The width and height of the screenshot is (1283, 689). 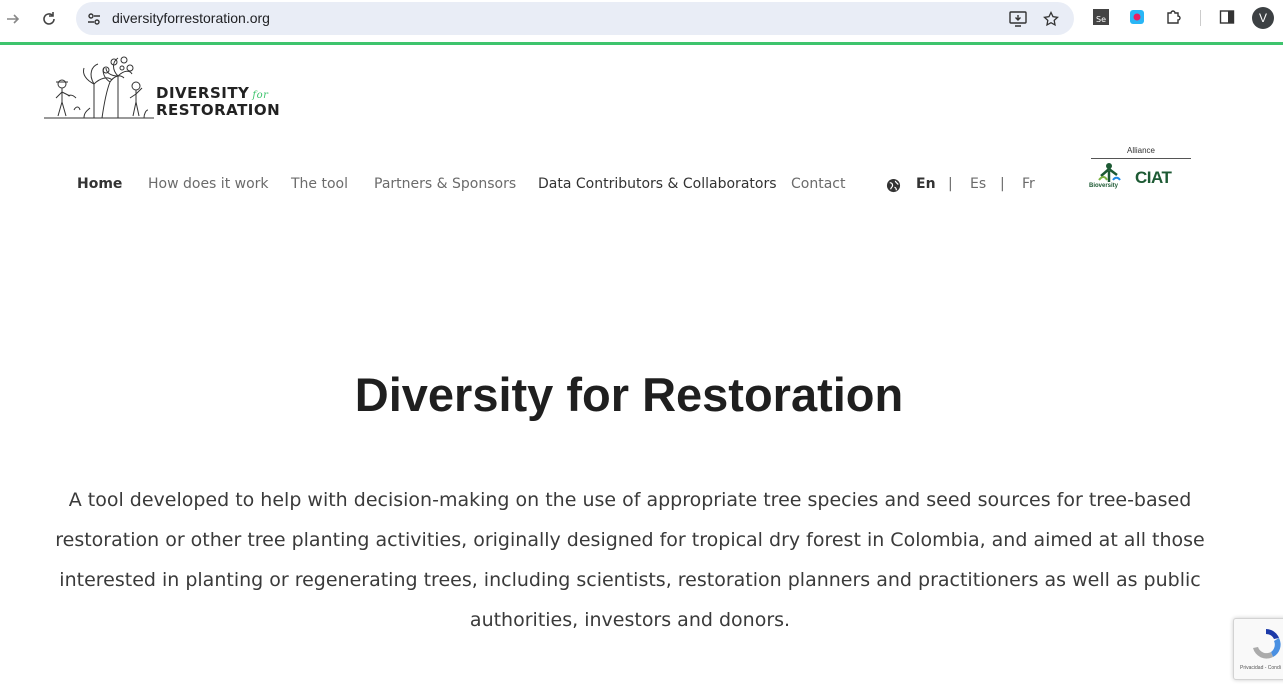 I want to click on install-app-icon, so click(x=1018, y=19).